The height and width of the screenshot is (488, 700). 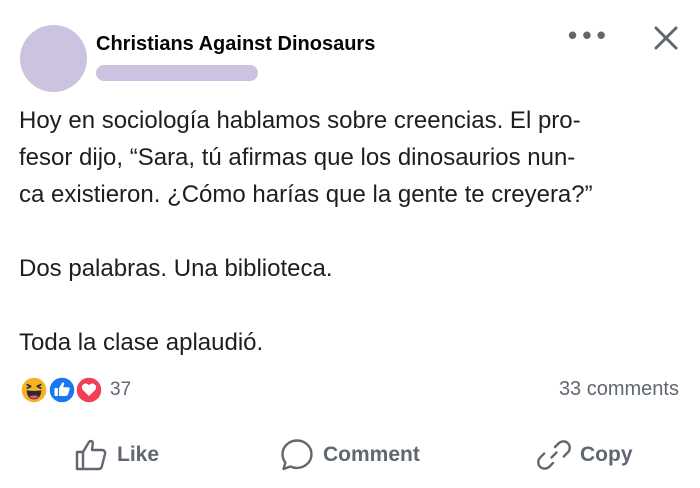 I want to click on copy-button: Copy, so click(x=584, y=455).